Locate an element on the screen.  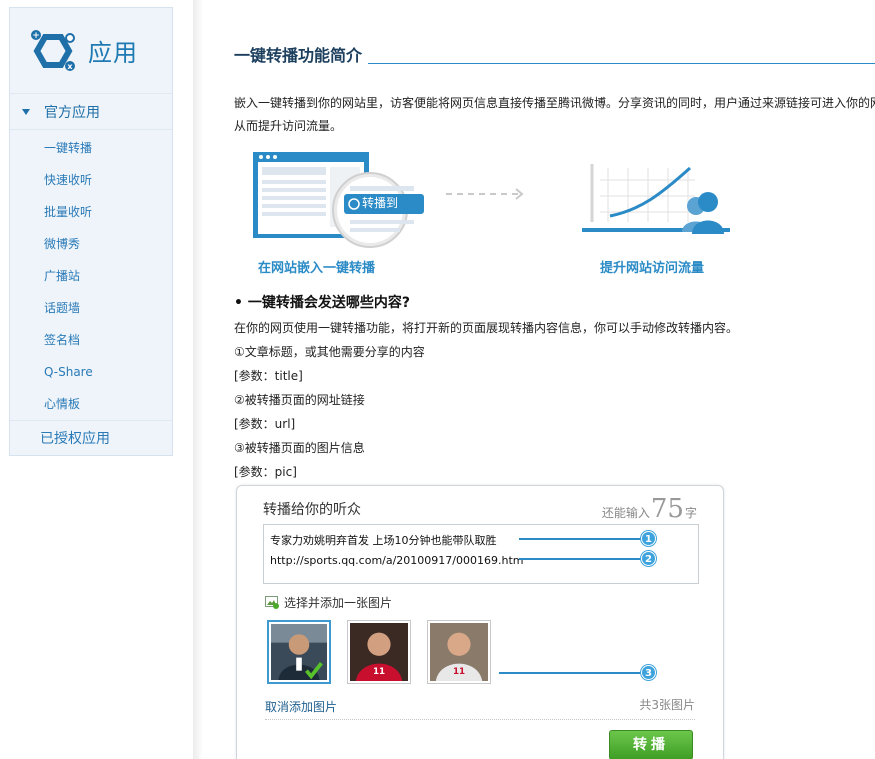
param-item: ②被转播页面的网址链接 is located at coordinates (299, 400).